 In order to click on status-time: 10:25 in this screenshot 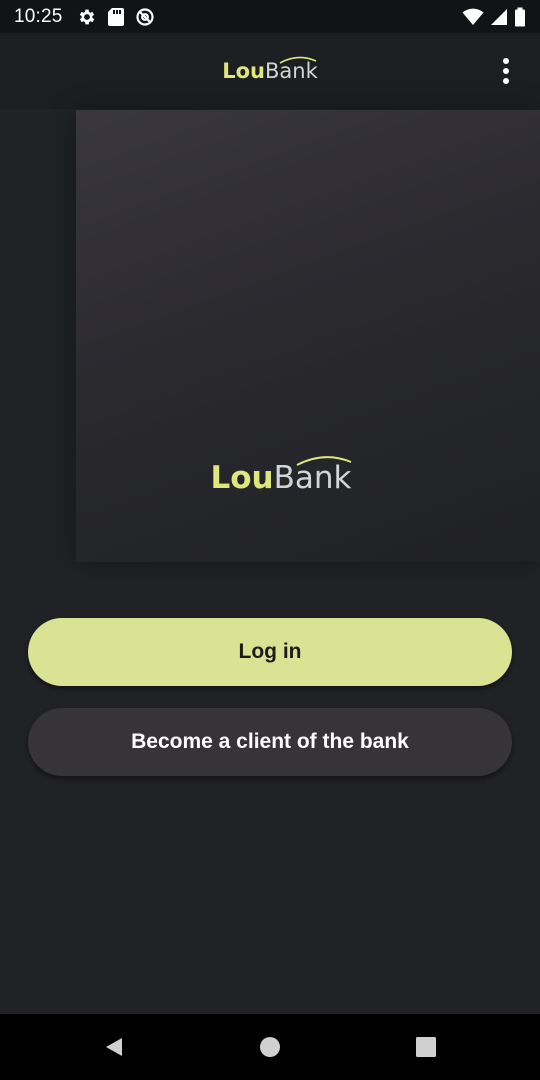, I will do `click(38, 16)`.